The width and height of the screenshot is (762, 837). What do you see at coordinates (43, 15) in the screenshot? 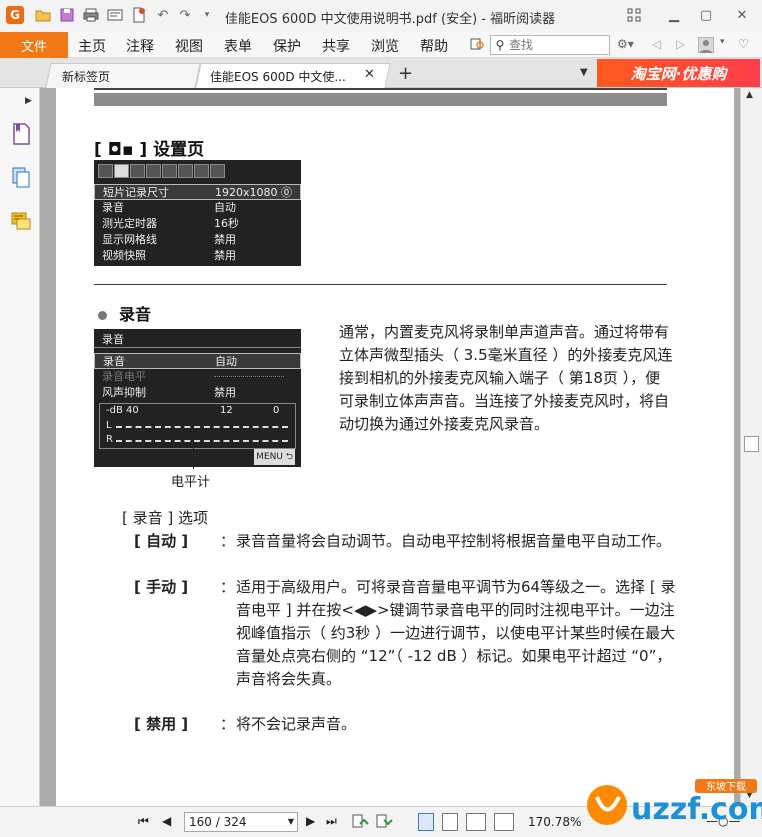
I see `open-folder-icon` at bounding box center [43, 15].